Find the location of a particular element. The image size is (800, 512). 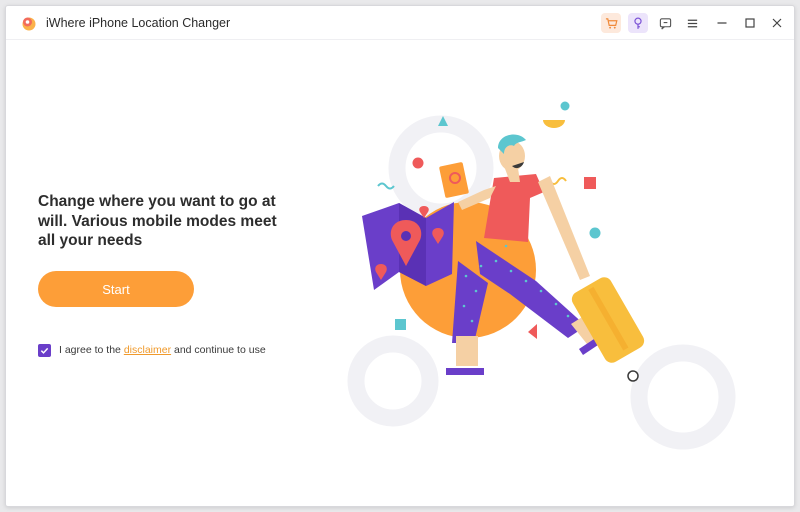

close-icon is located at coordinates (777, 23).